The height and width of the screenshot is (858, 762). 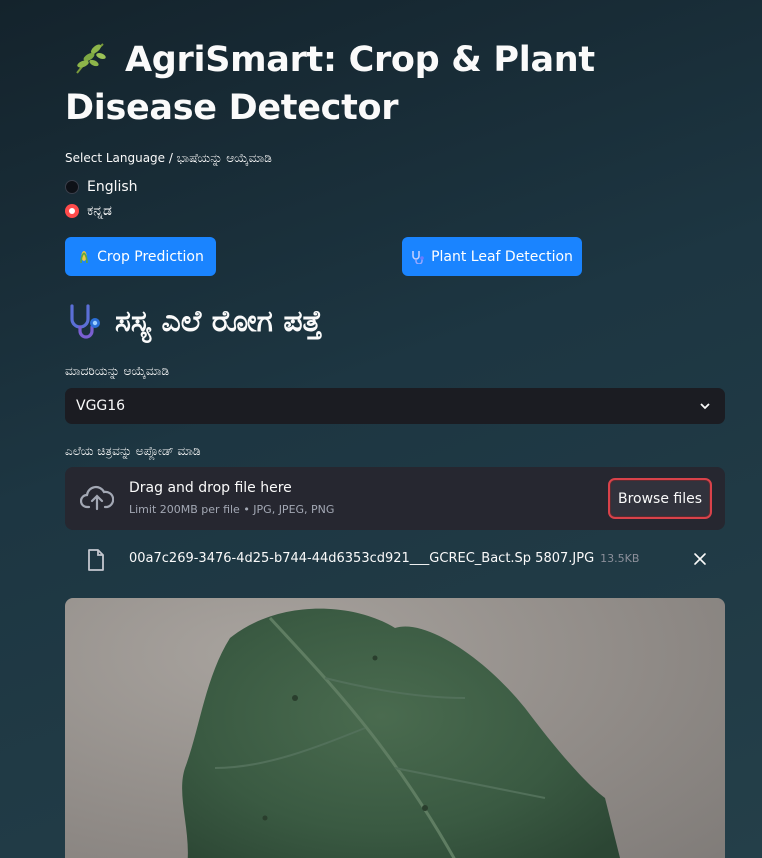 I want to click on radio-kannada: ಕನ್ನಡ, so click(x=88, y=211).